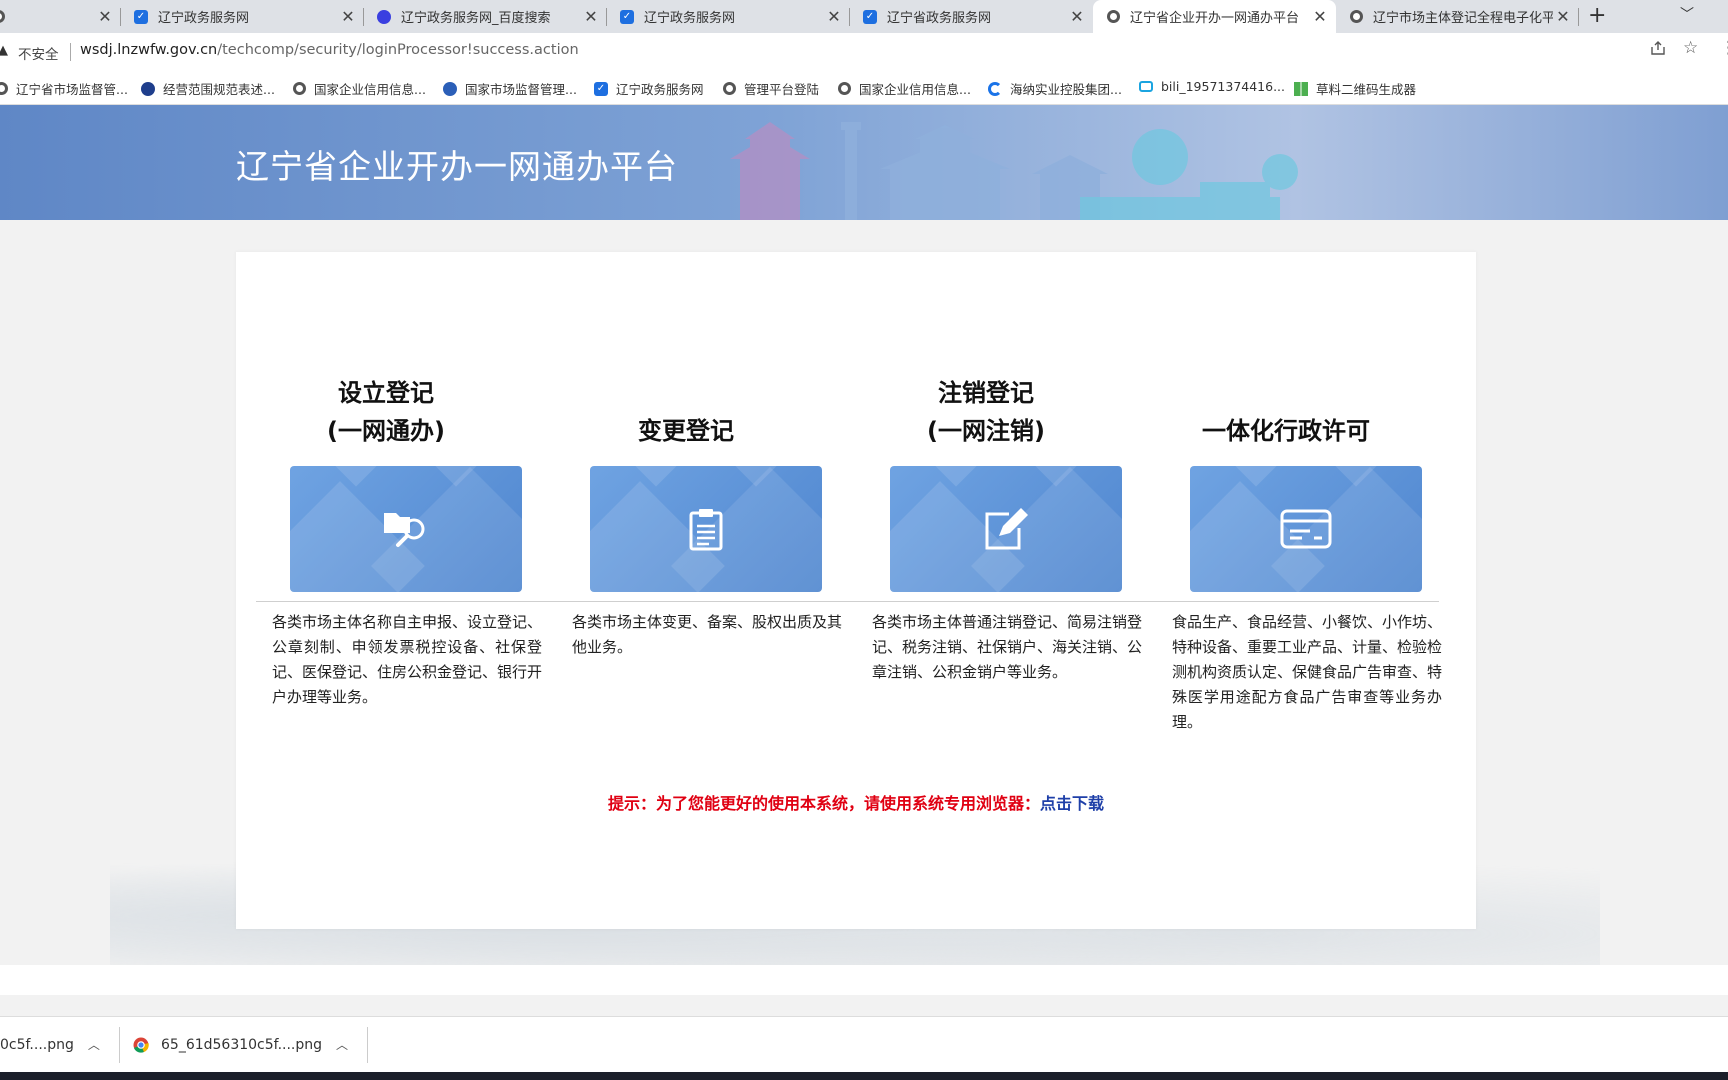  What do you see at coordinates (686, 410) in the screenshot?
I see `service-title: 变更登记` at bounding box center [686, 410].